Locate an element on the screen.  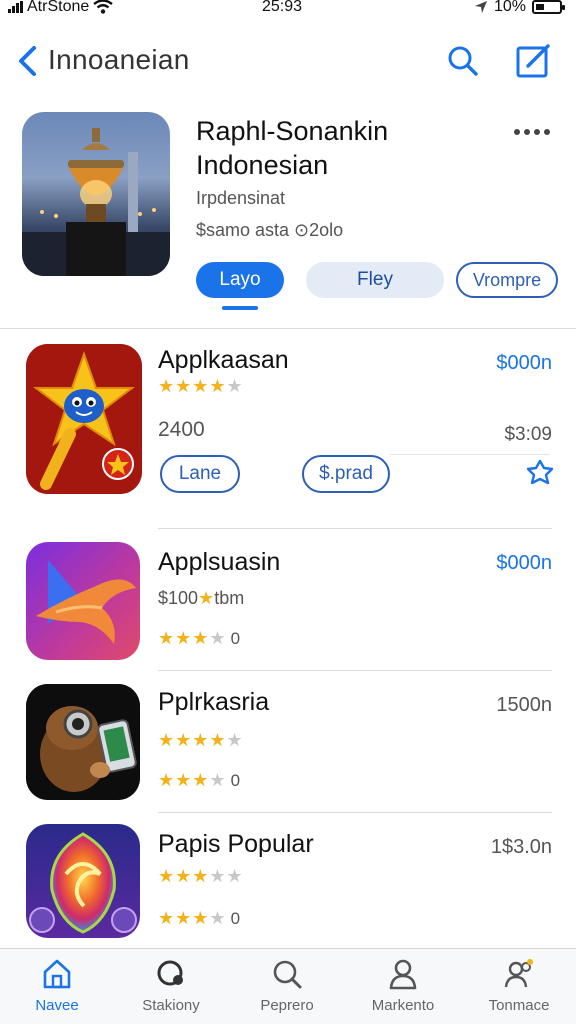
sprad-button: $.prad is located at coordinates (346, 474).